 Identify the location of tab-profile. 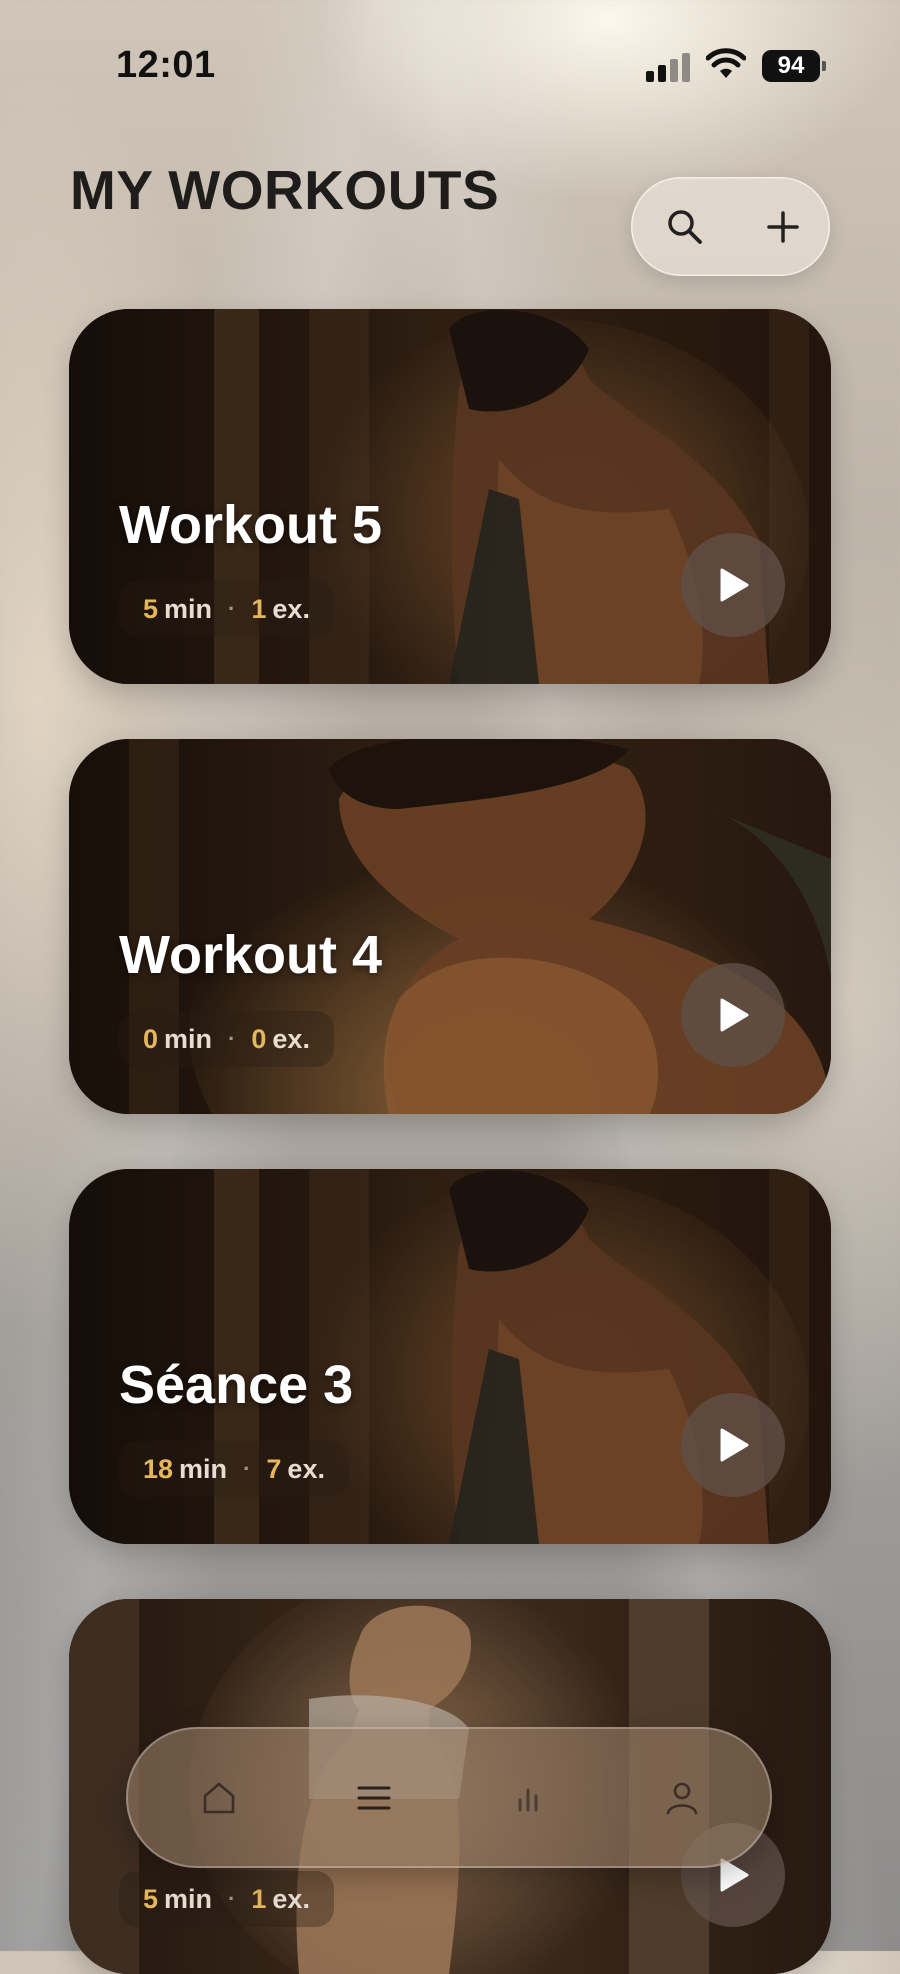
(682, 1798).